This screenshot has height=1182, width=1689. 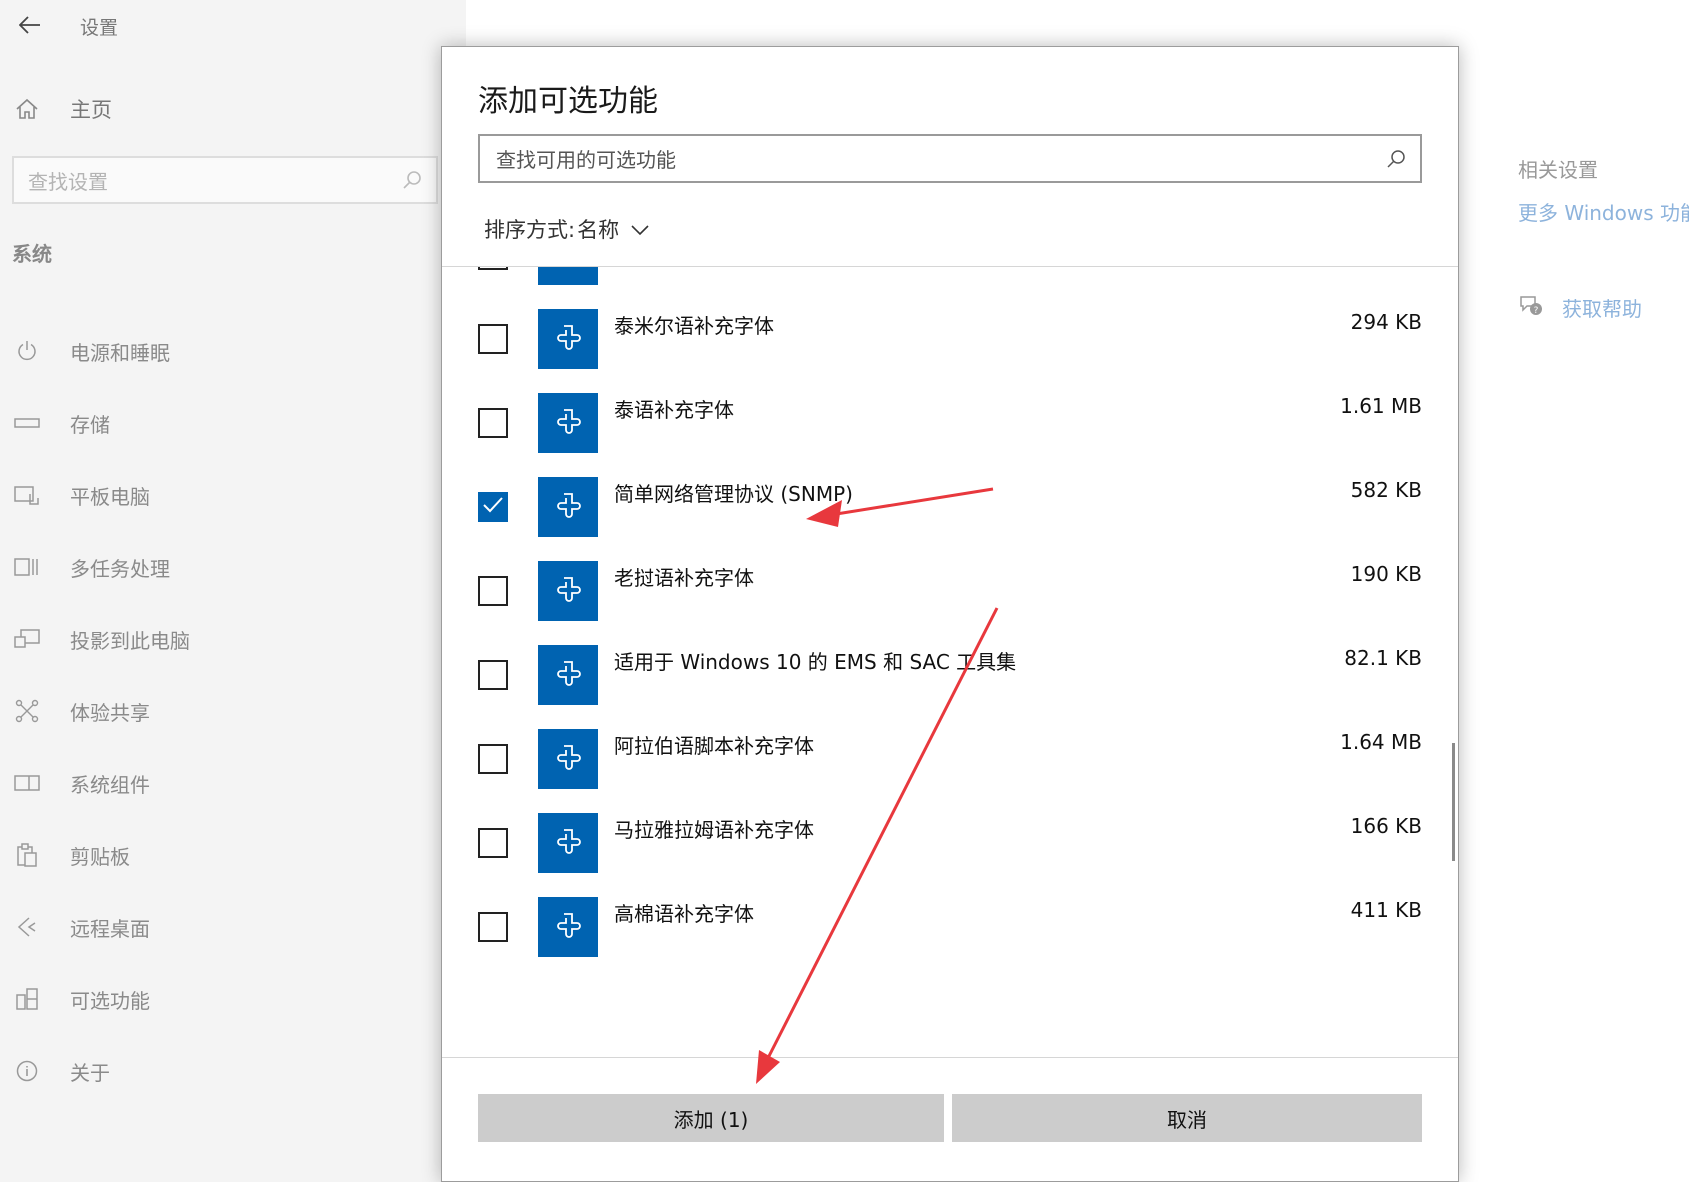 I want to click on sidebar-item-multitask: 多任务处理, so click(x=222, y=567).